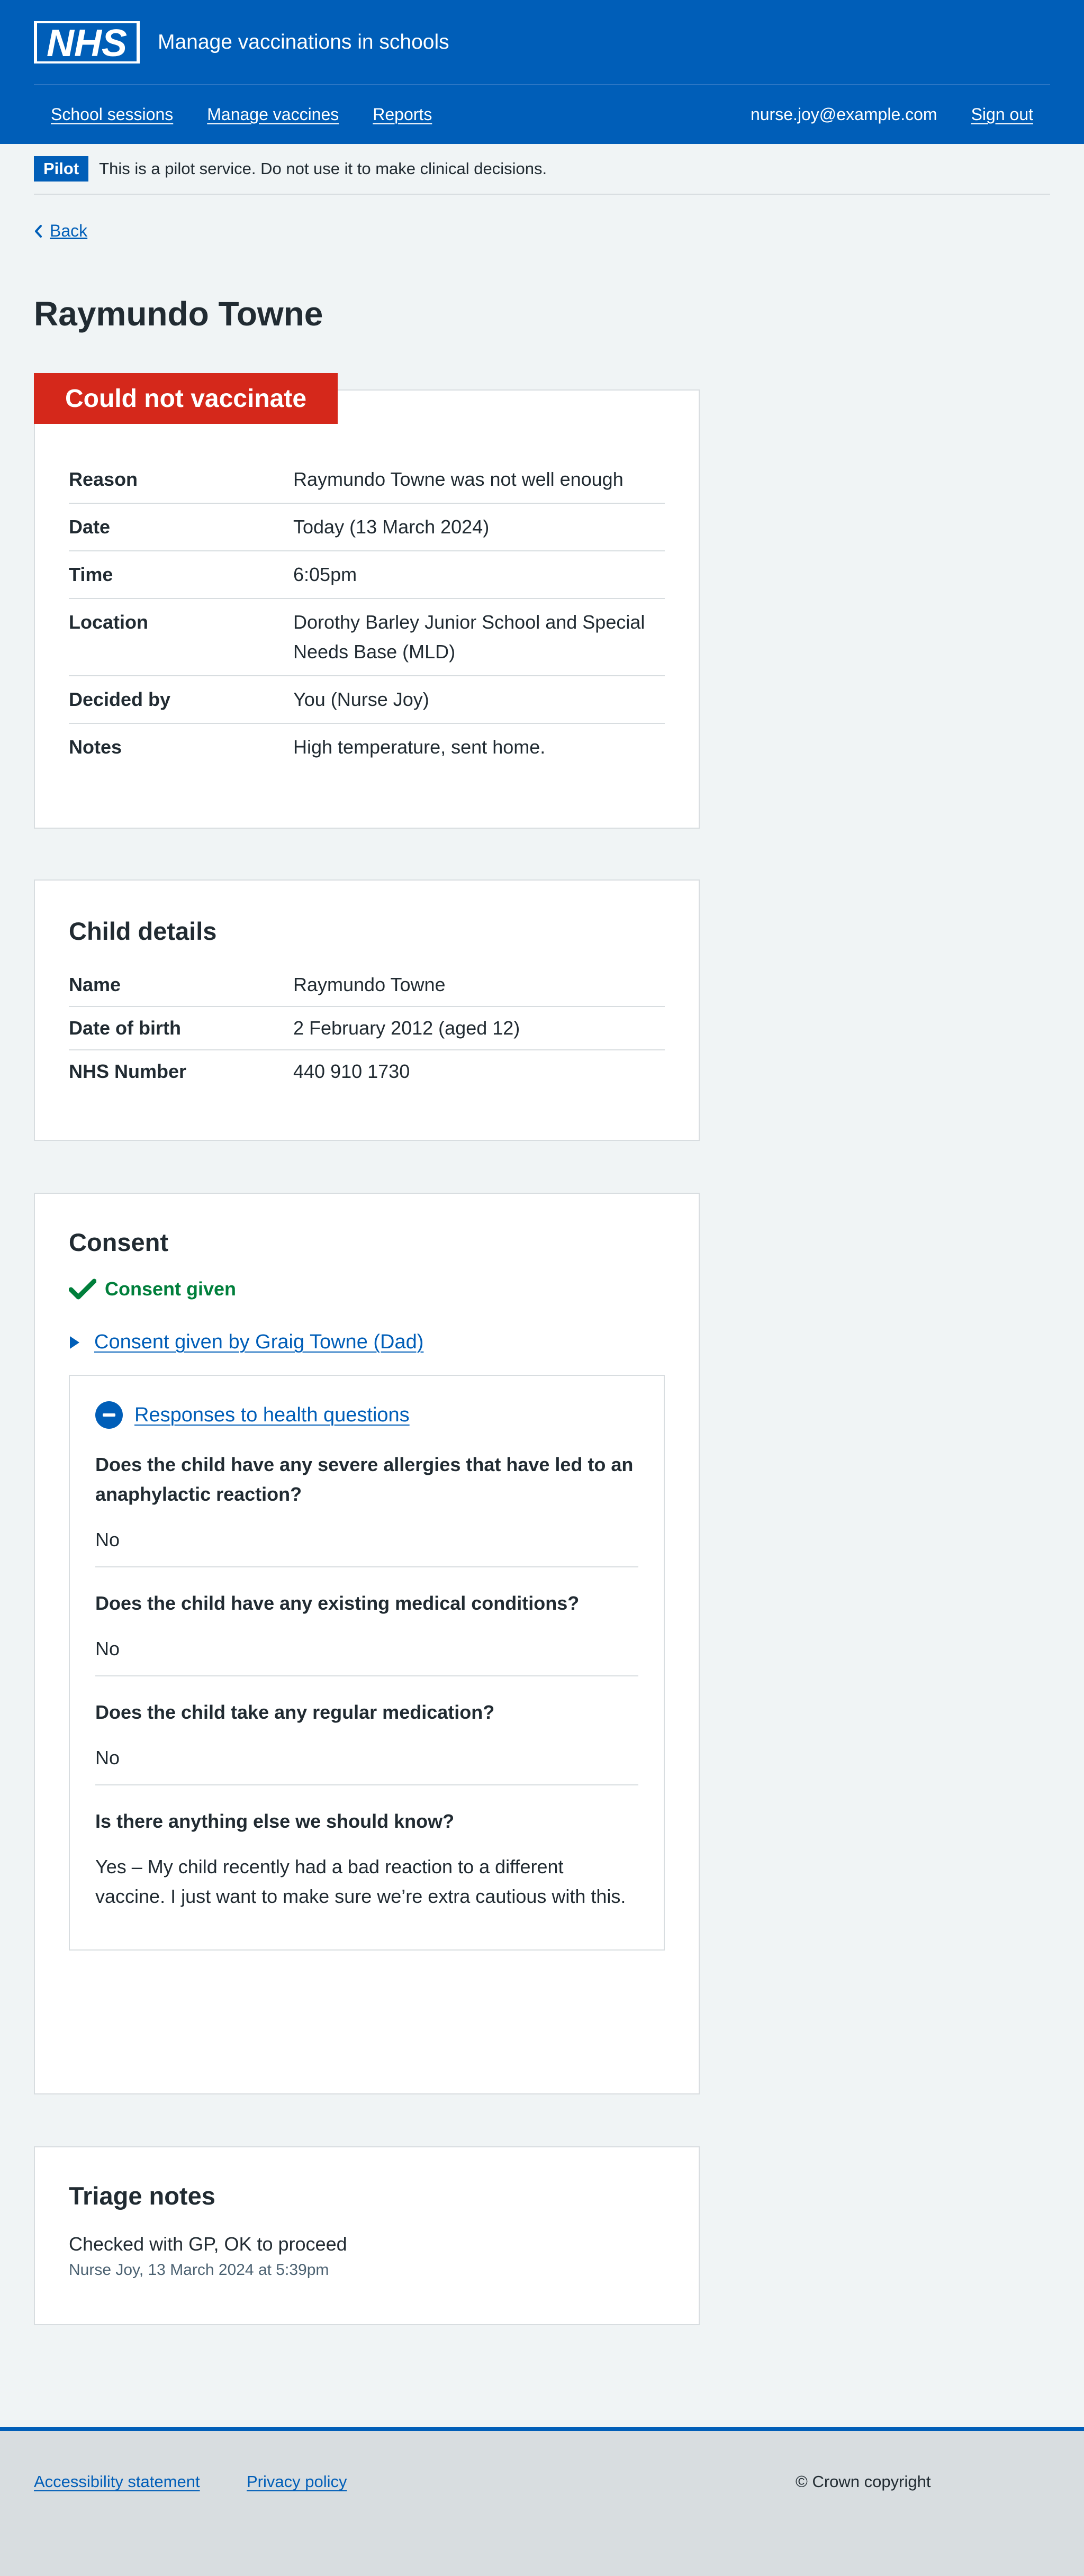 Image resolution: width=1084 pixels, height=2576 pixels. What do you see at coordinates (91, 574) in the screenshot?
I see `row-key: Time` at bounding box center [91, 574].